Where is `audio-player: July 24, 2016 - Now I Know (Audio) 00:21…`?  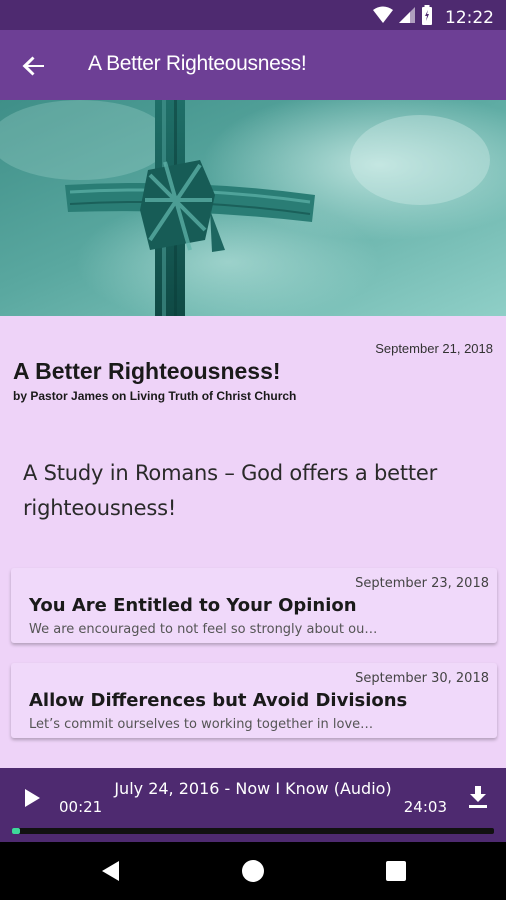
audio-player: July 24, 2016 - Now I Know (Audio) 00:21… is located at coordinates (253, 805).